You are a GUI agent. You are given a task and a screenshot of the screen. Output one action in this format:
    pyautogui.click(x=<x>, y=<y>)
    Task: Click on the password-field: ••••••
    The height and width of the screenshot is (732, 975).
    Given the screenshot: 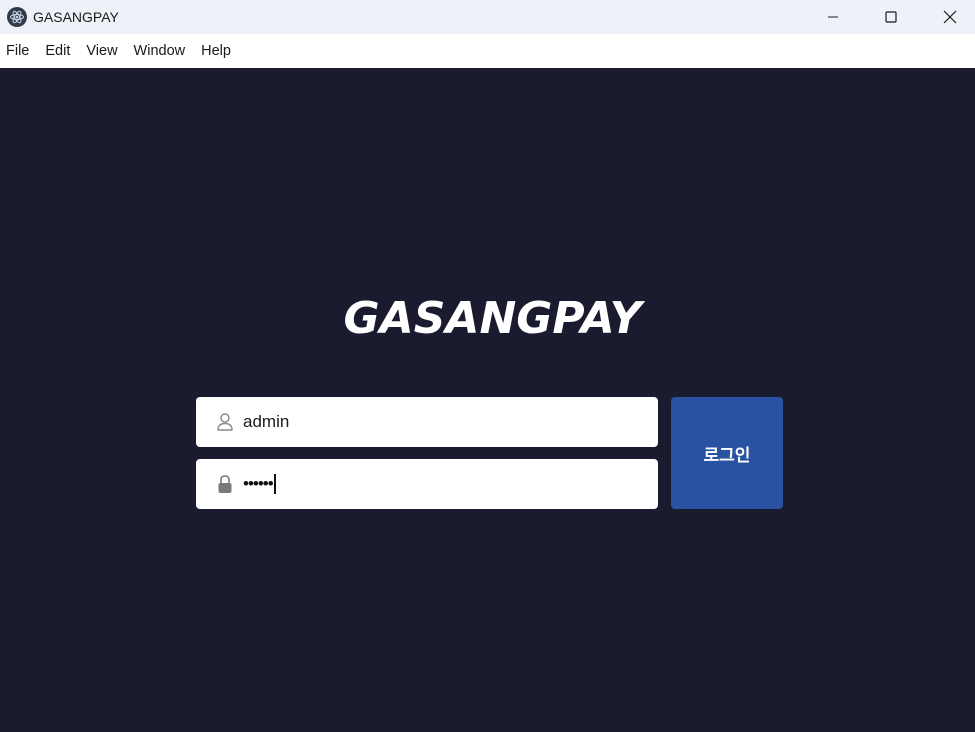 What is the action you would take?
    pyautogui.click(x=427, y=484)
    